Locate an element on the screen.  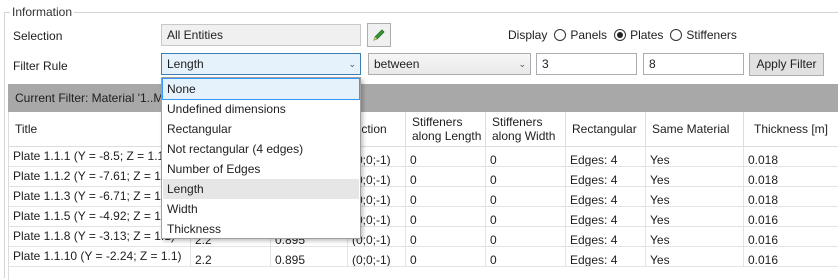
radio-stiffeners-label: Stiffeners is located at coordinates (711, 35).